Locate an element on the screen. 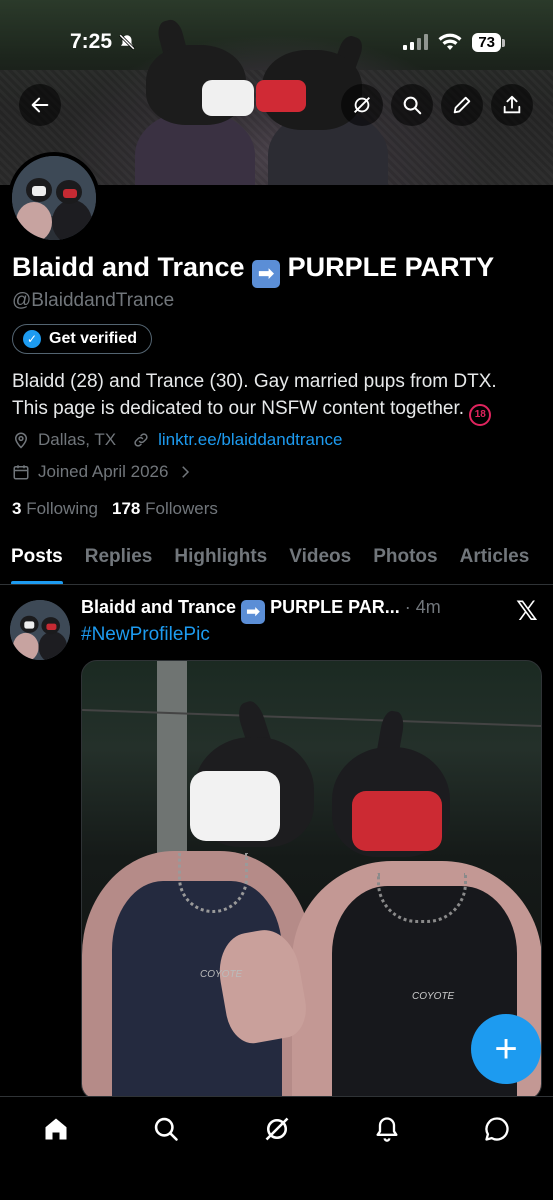  tab-photos: Photos is located at coordinates (405, 562).